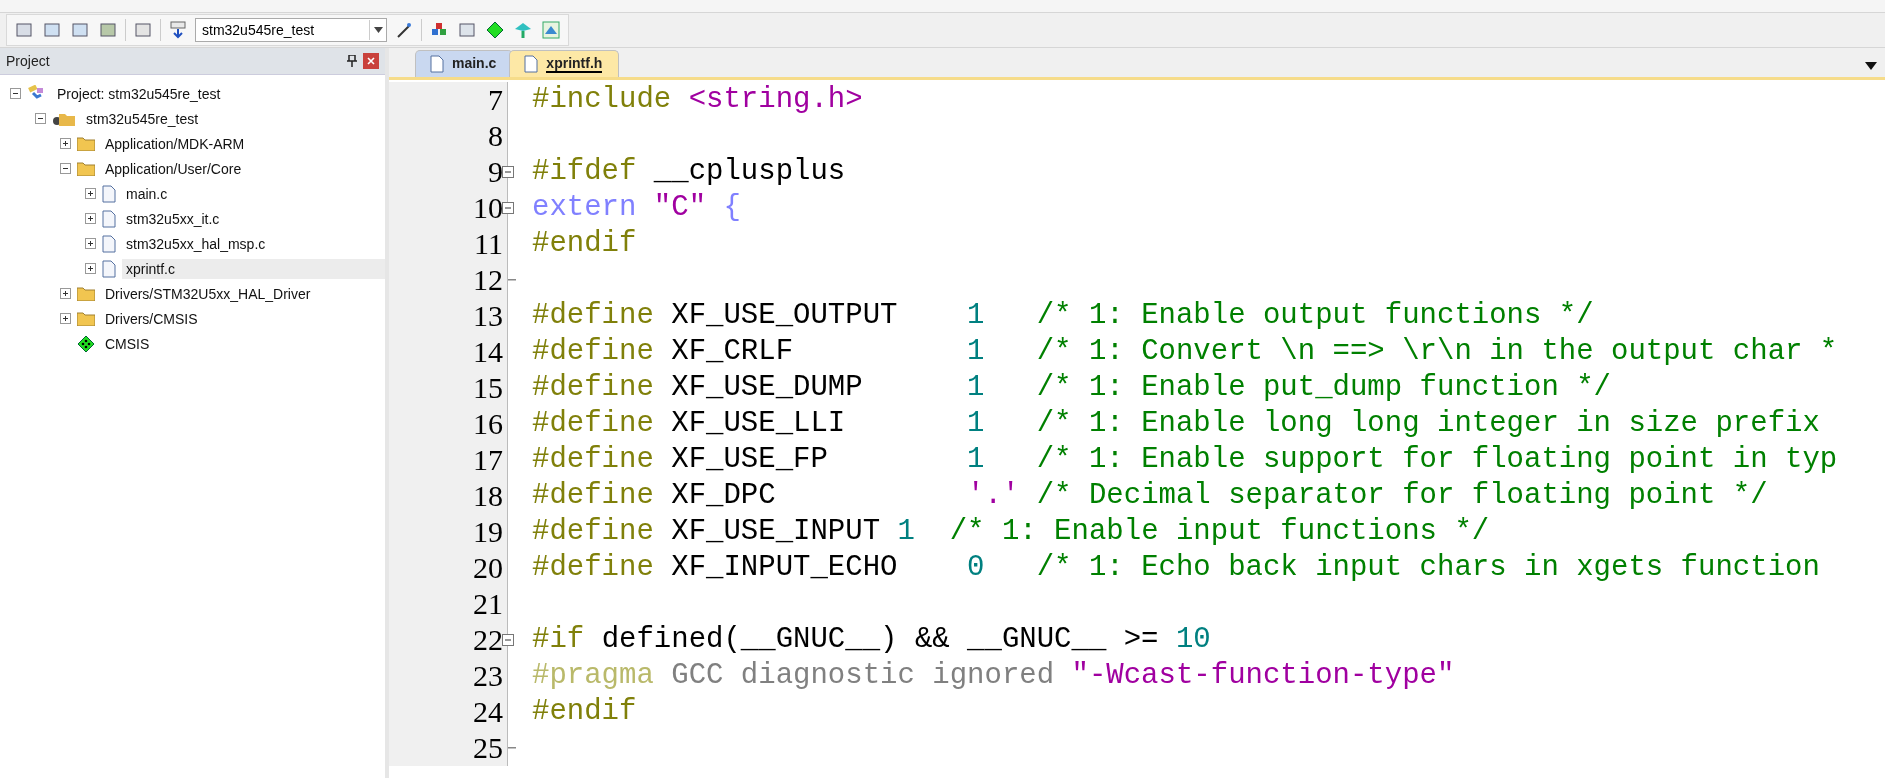 This screenshot has height=778, width=1885. I want to click on code-line: #define XF_USE_DUMP 1 /* 1: Enable put_dump function */, so click(1071, 388).